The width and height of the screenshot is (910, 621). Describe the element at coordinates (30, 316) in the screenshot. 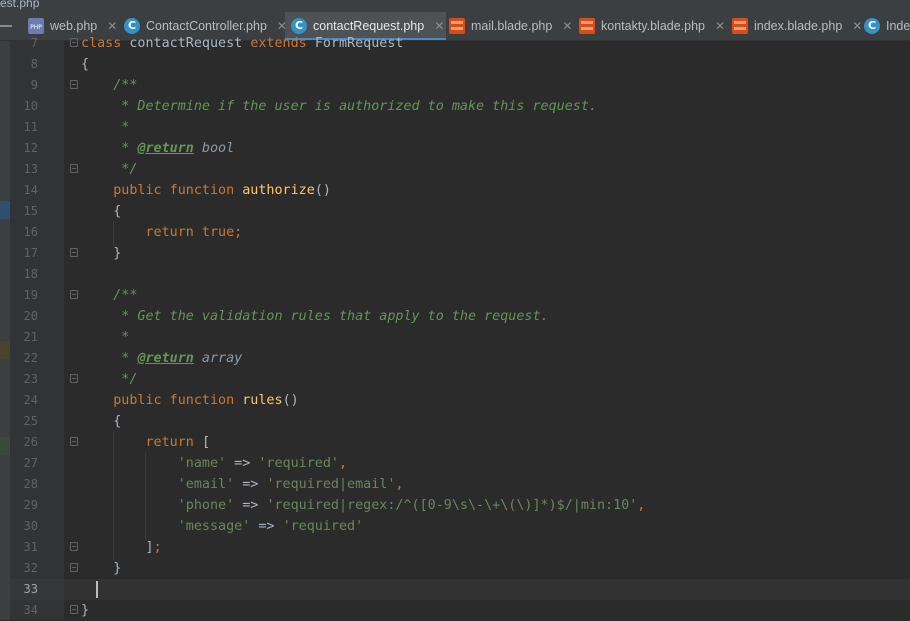

I see `line-number: 20` at that location.